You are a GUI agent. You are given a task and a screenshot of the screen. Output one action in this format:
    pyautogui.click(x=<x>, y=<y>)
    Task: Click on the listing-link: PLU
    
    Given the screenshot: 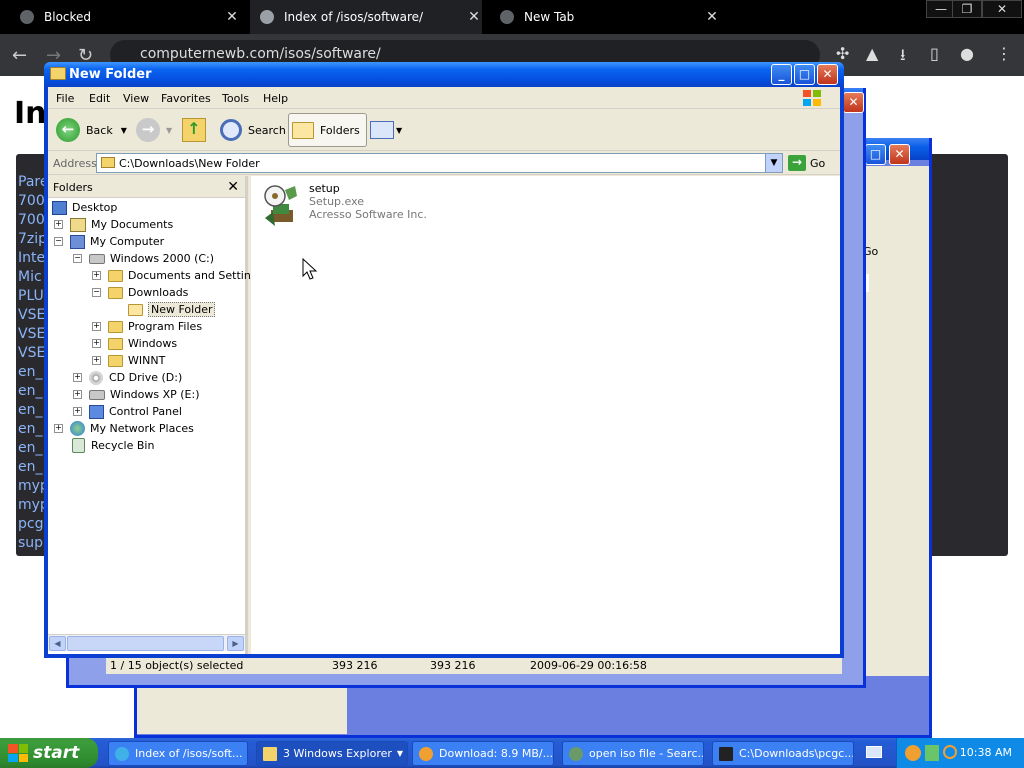 What is the action you would take?
    pyautogui.click(x=31, y=296)
    